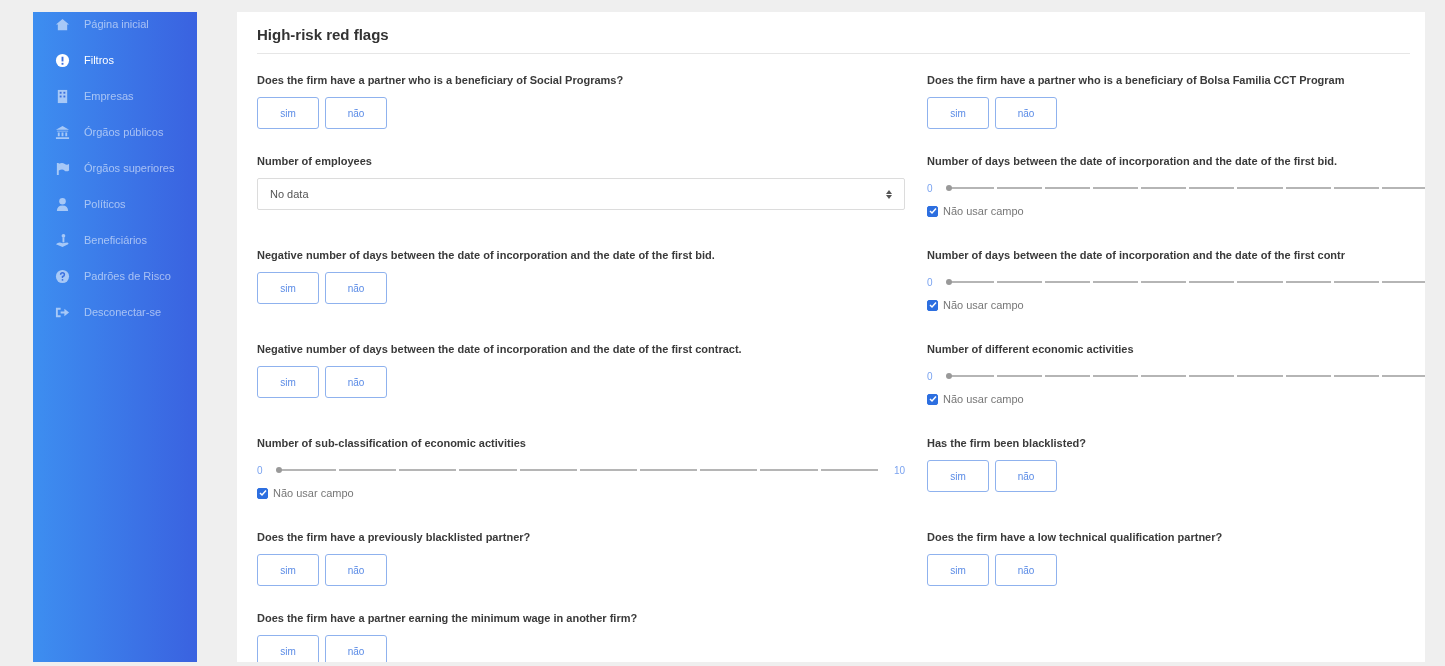 Image resolution: width=1445 pixels, height=666 pixels. What do you see at coordinates (62, 204) in the screenshot?
I see `person-icon` at bounding box center [62, 204].